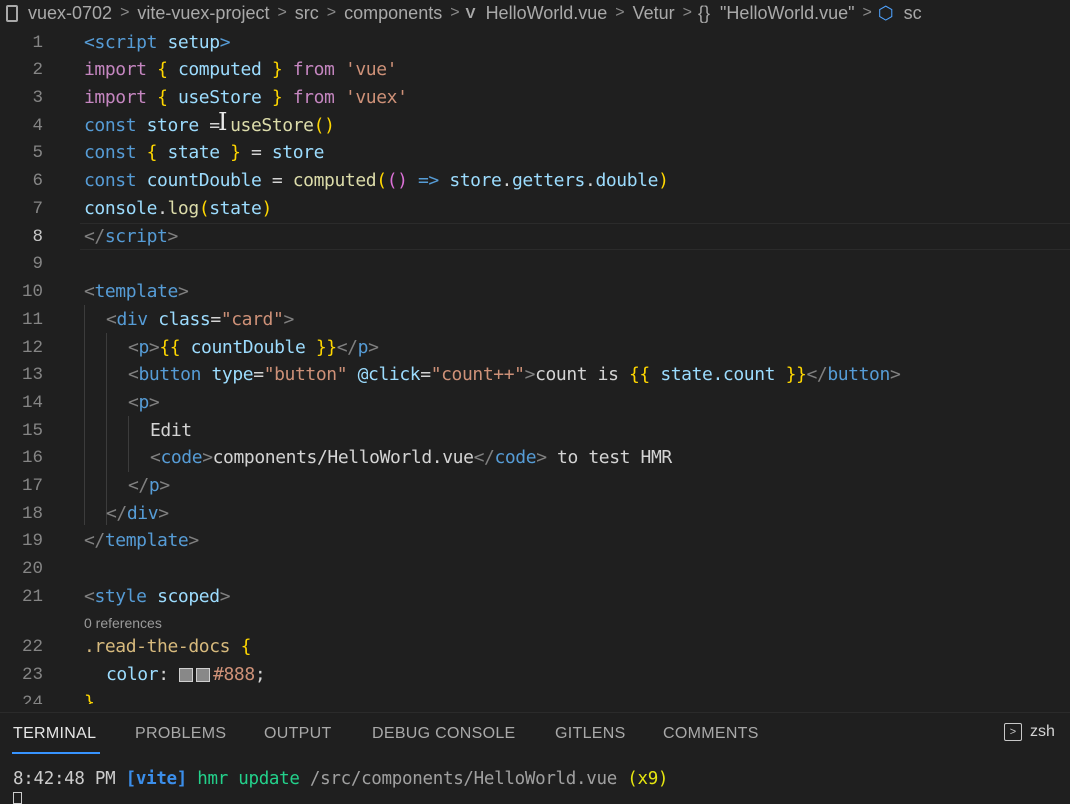 The image size is (1070, 804). What do you see at coordinates (787, 13) in the screenshot?
I see `breadcrumb-item-symbol: "HelloWorld.vue"` at bounding box center [787, 13].